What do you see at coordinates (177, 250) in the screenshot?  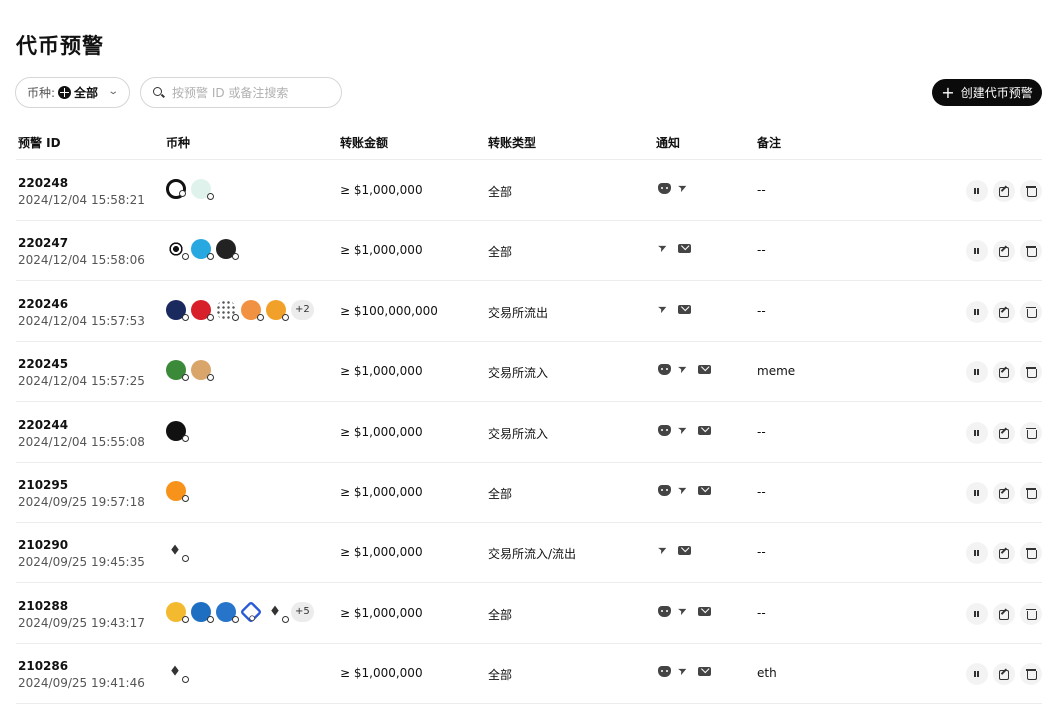 I see `burst-coin-icon` at bounding box center [177, 250].